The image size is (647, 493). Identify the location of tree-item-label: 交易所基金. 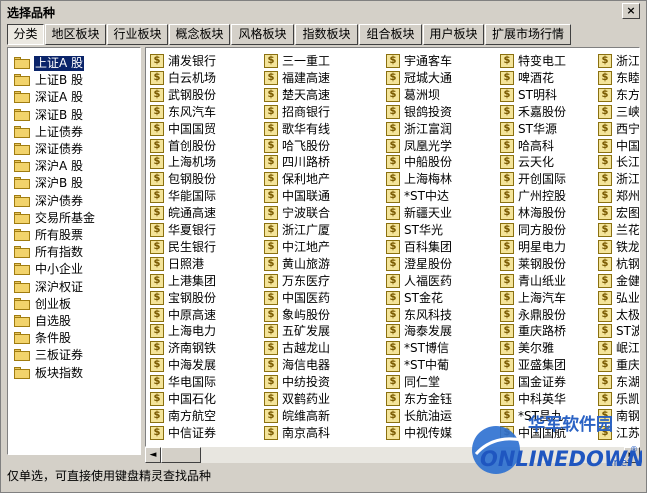
(65, 217).